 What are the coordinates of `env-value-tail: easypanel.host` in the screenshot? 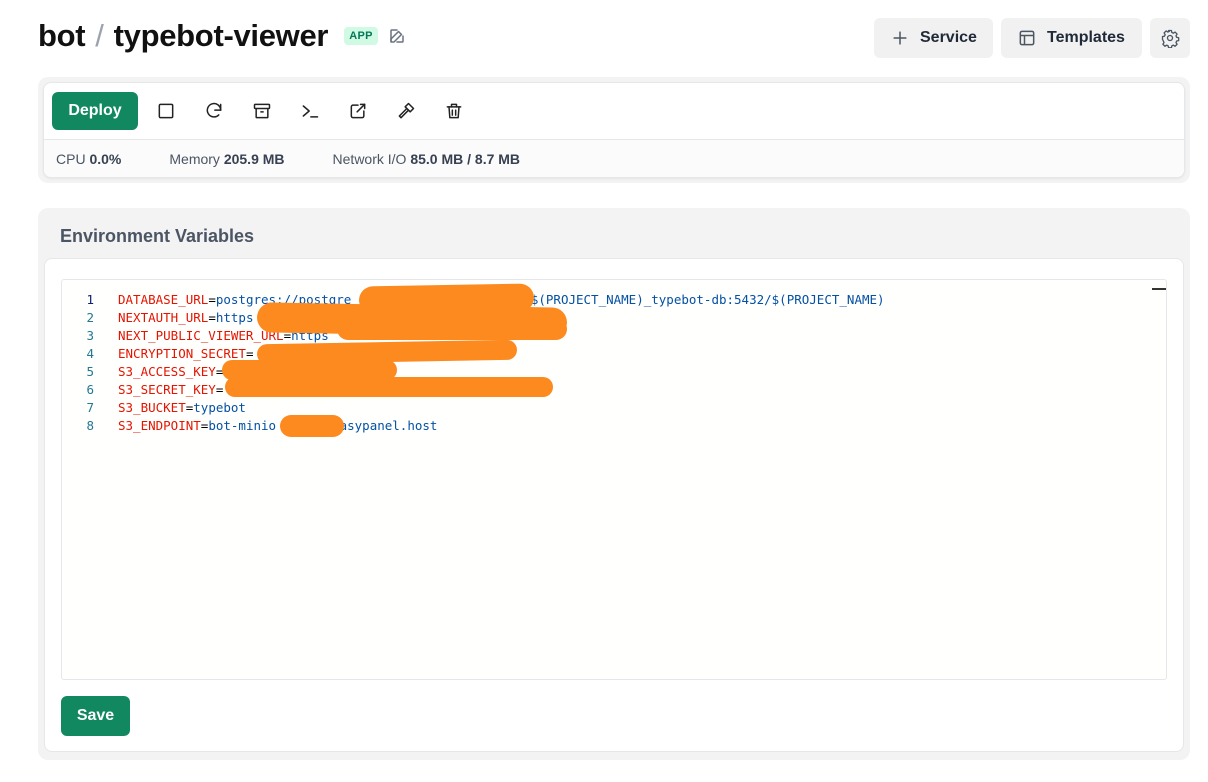 It's located at (385, 425).